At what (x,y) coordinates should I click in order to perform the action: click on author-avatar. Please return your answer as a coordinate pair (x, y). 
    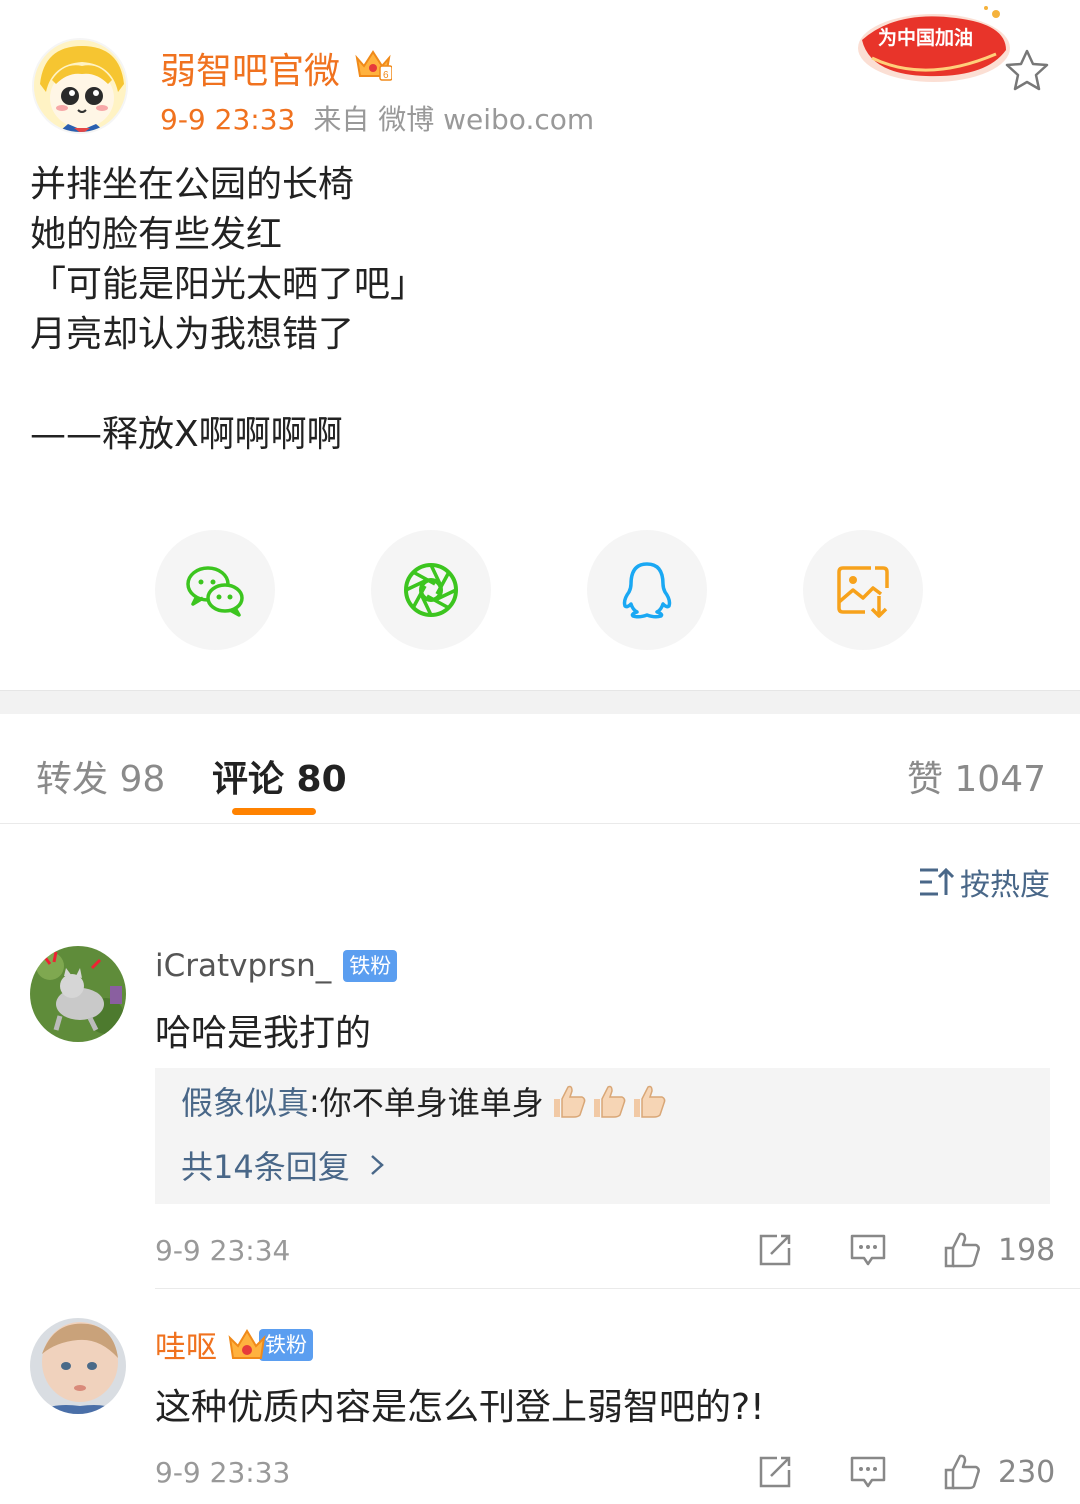
    Looking at the image, I should click on (80, 86).